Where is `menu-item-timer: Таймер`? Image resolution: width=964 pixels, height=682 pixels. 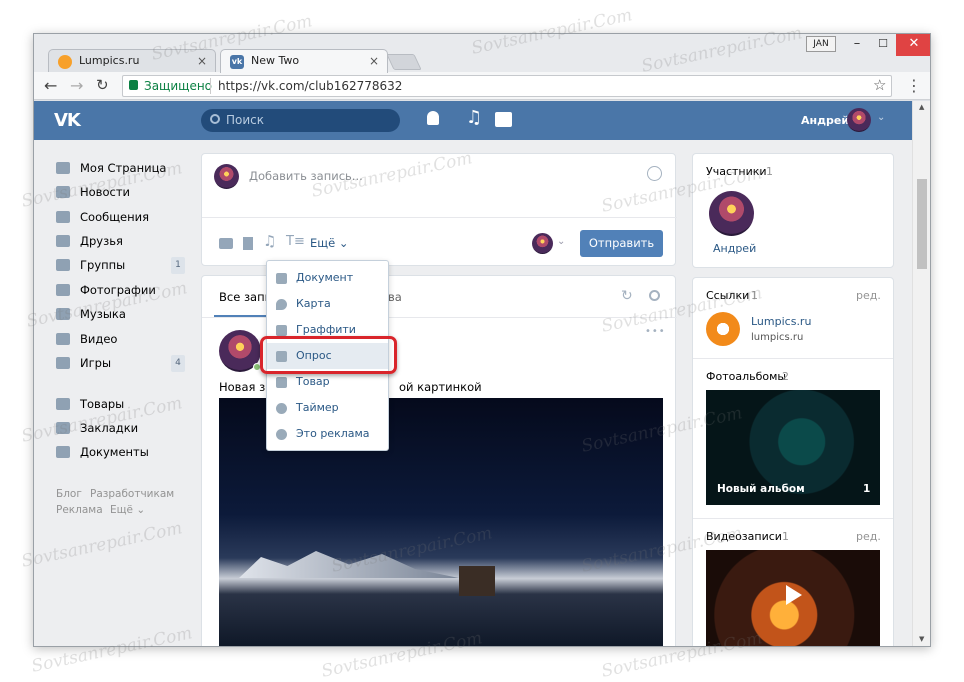
menu-item-timer: Таймер is located at coordinates (327, 408).